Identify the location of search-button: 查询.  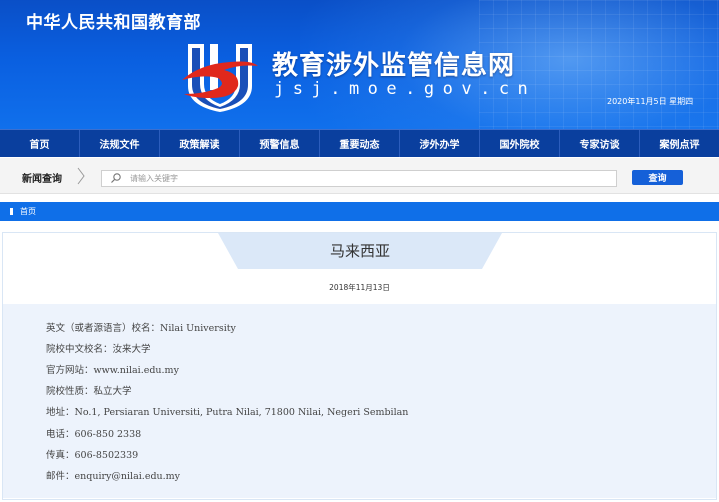
(657, 177).